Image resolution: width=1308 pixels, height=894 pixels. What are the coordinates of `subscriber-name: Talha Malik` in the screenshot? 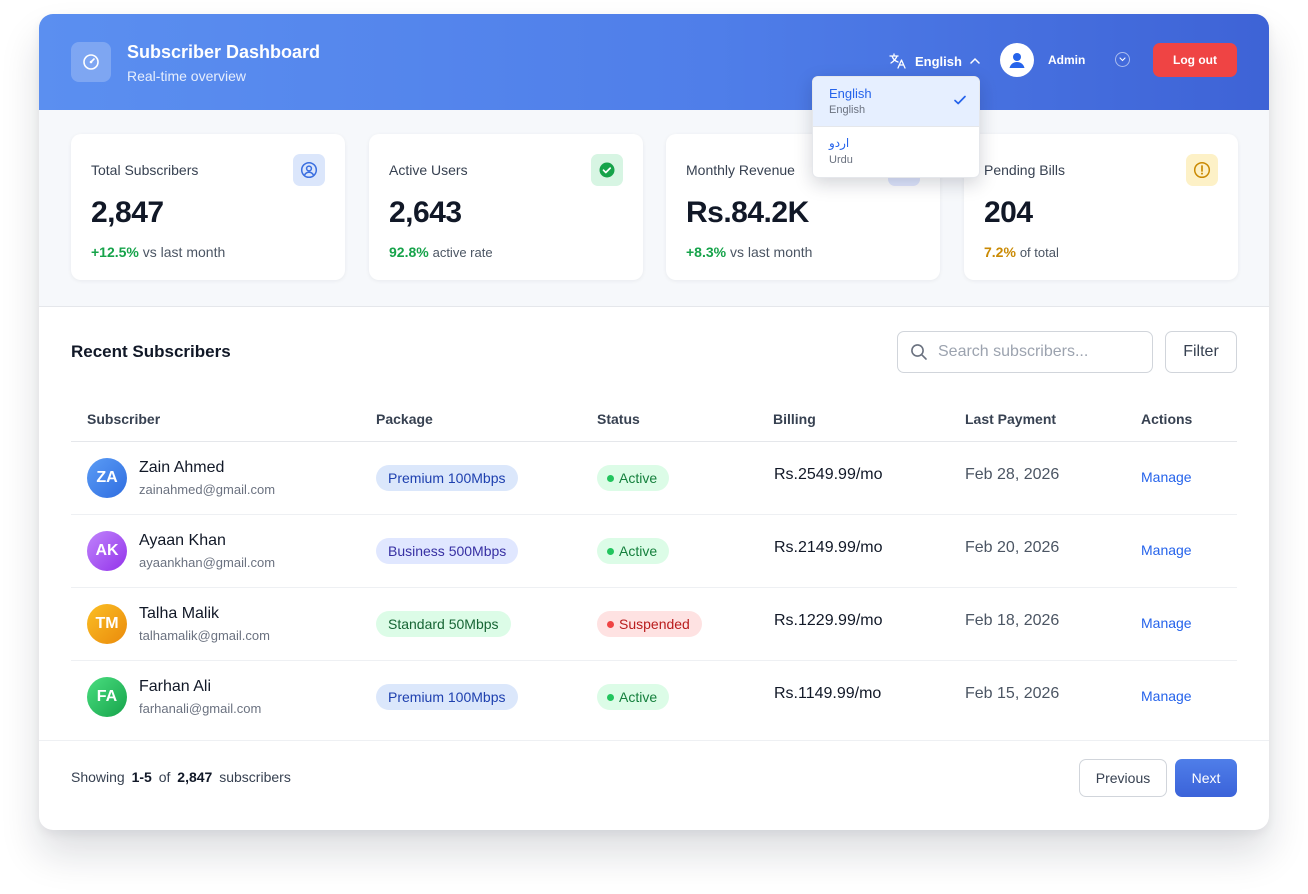 It's located at (179, 613).